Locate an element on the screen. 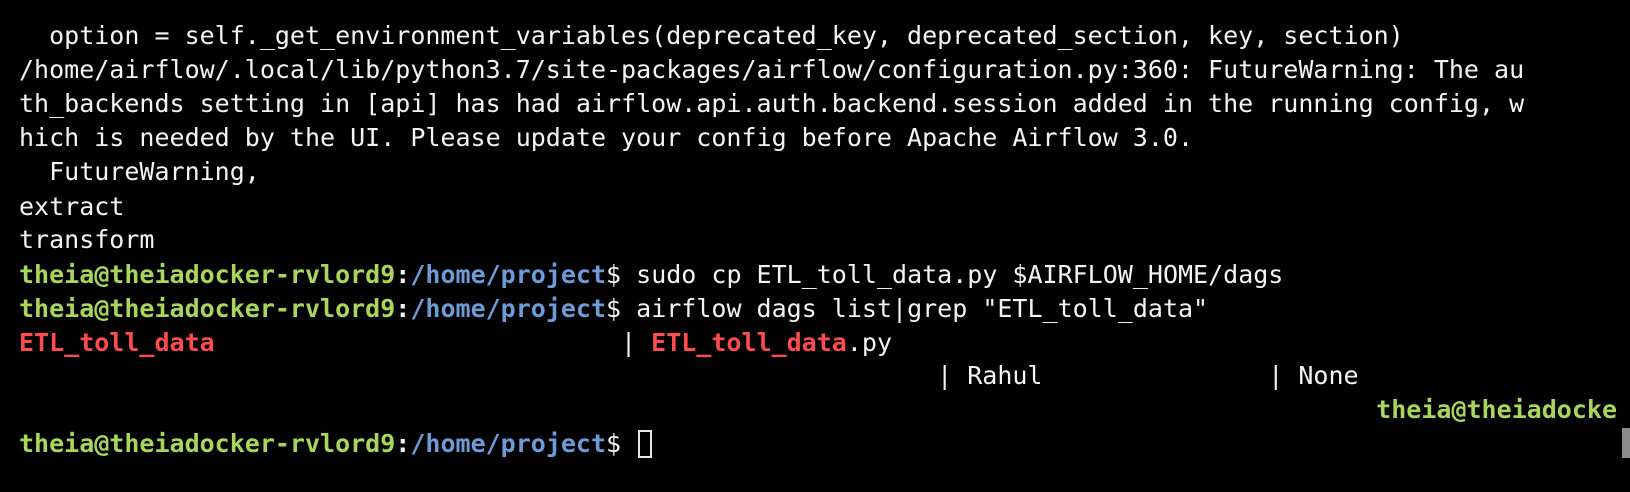 This screenshot has width=1630, height=492. output-line: FutureWarning, is located at coordinates (139, 171).